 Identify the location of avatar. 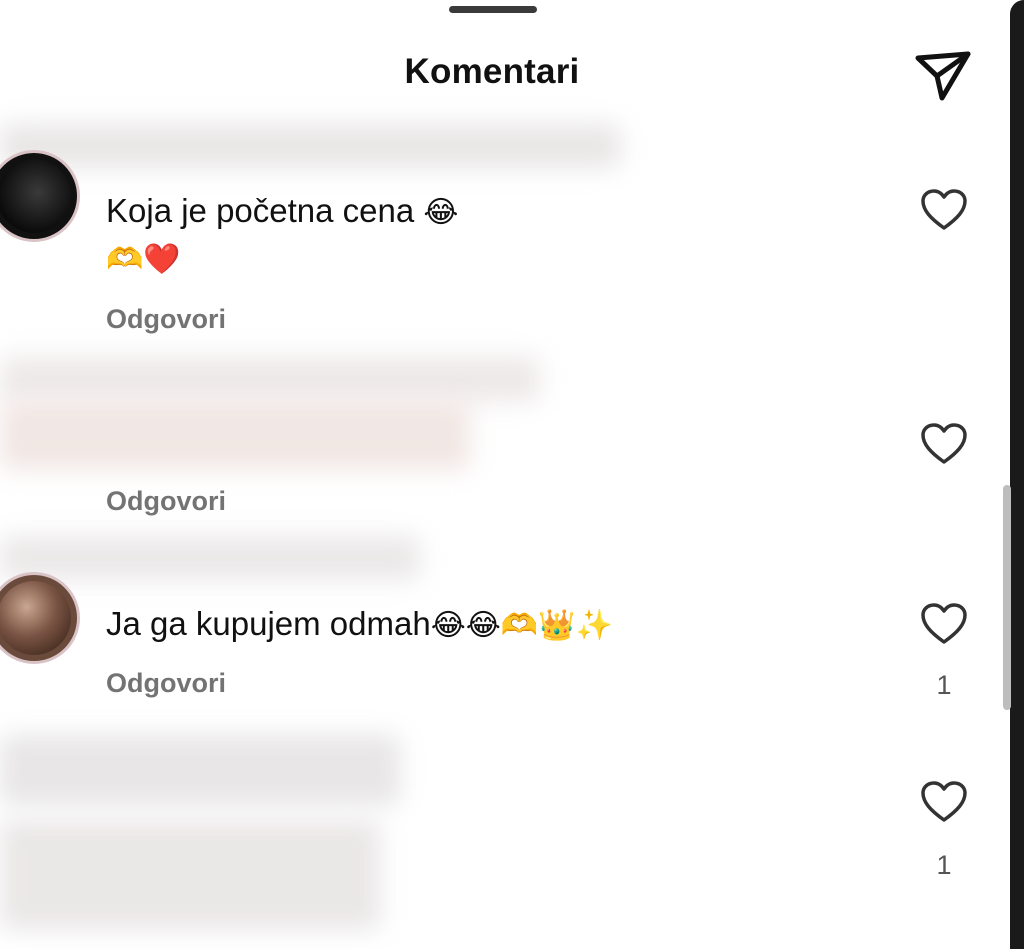
(40, 618).